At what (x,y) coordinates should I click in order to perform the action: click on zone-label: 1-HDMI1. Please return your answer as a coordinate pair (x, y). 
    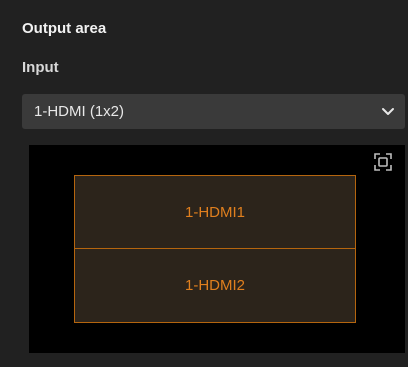
    Looking at the image, I should click on (214, 212).